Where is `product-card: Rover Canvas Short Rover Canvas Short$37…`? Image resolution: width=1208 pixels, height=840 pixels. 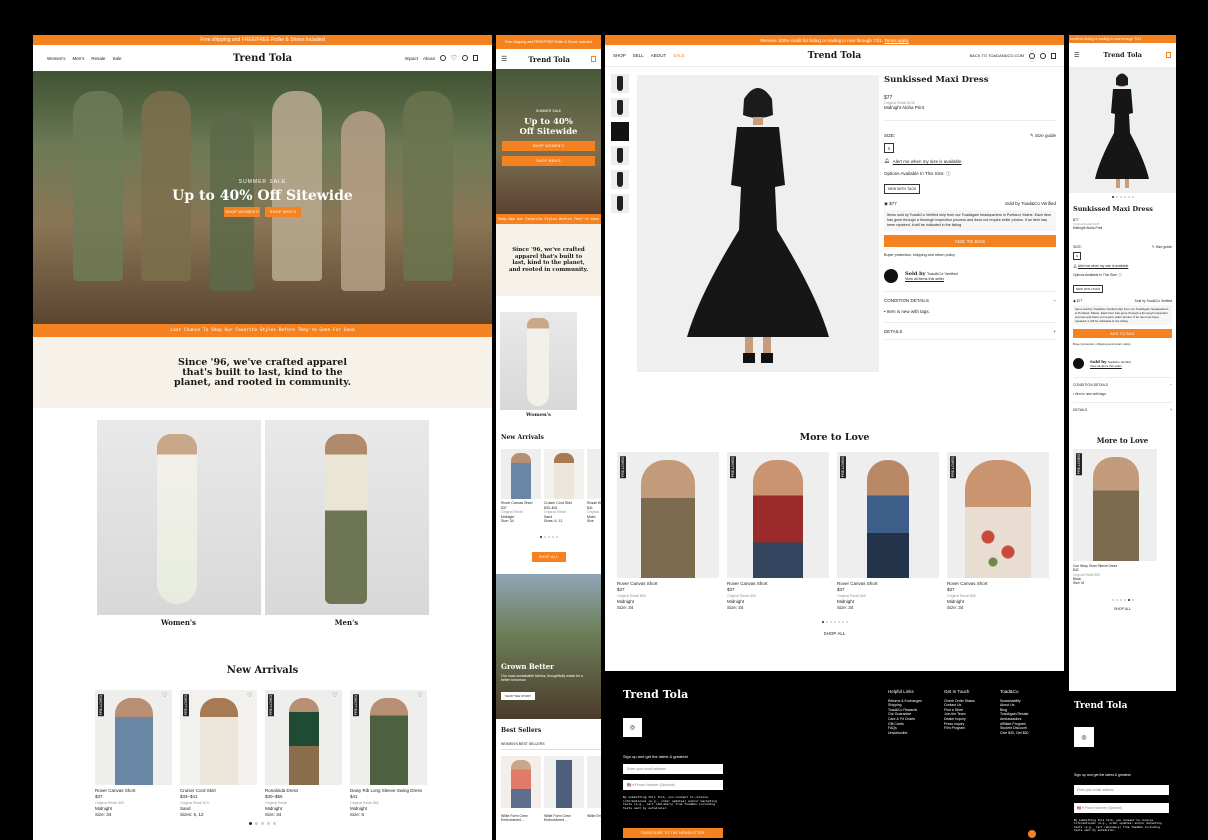
product-card: Rover Canvas Short Rover Canvas Short$37… is located at coordinates (521, 486).